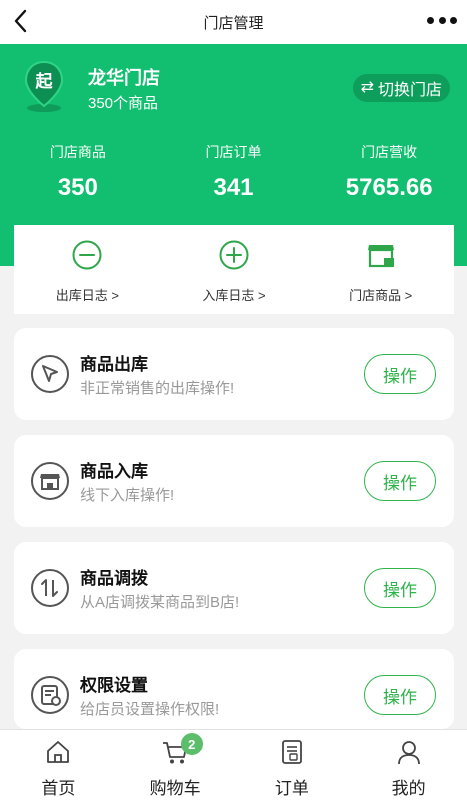 This screenshot has height=800, width=467. What do you see at coordinates (234, 255) in the screenshot?
I see `plus-circle-icon` at bounding box center [234, 255].